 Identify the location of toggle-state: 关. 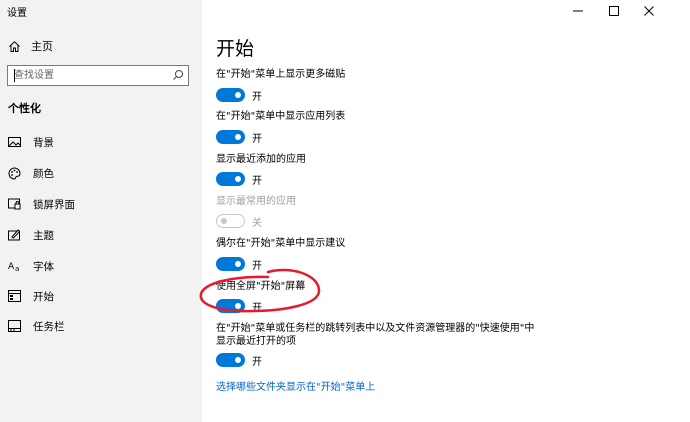
(257, 223).